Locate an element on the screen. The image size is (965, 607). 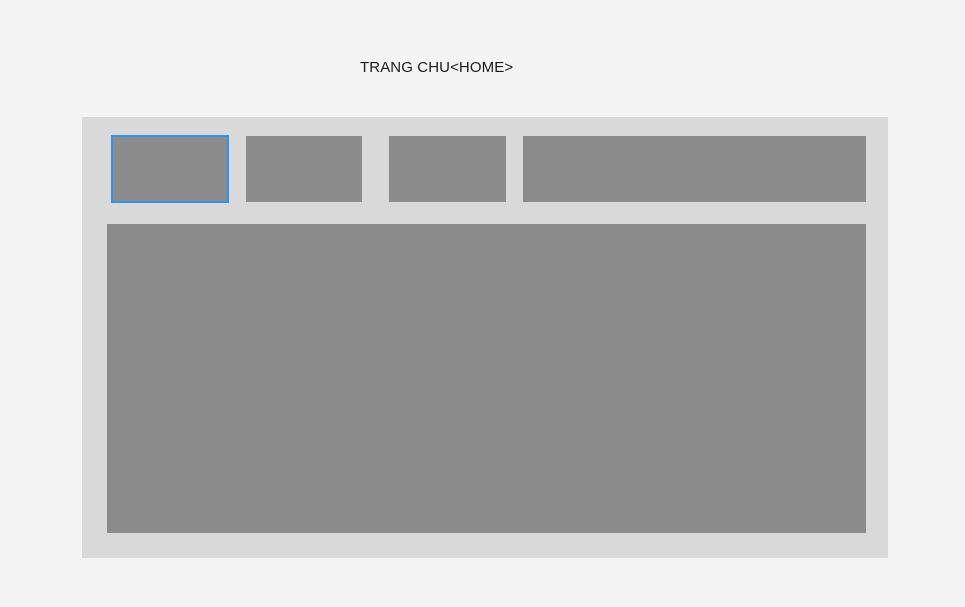
page-title: TRANG CHU<HOME> is located at coordinates (437, 67).